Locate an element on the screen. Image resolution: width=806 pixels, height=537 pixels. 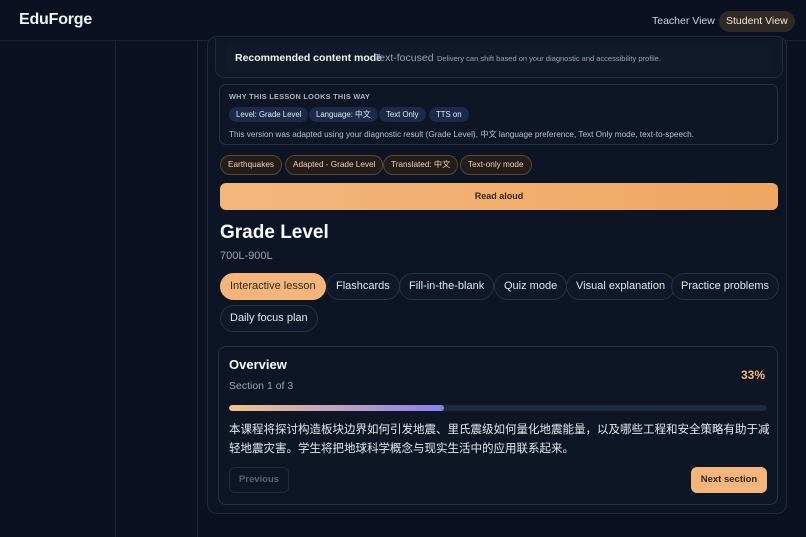
read-aloud-button: Read aloud is located at coordinates (499, 196).